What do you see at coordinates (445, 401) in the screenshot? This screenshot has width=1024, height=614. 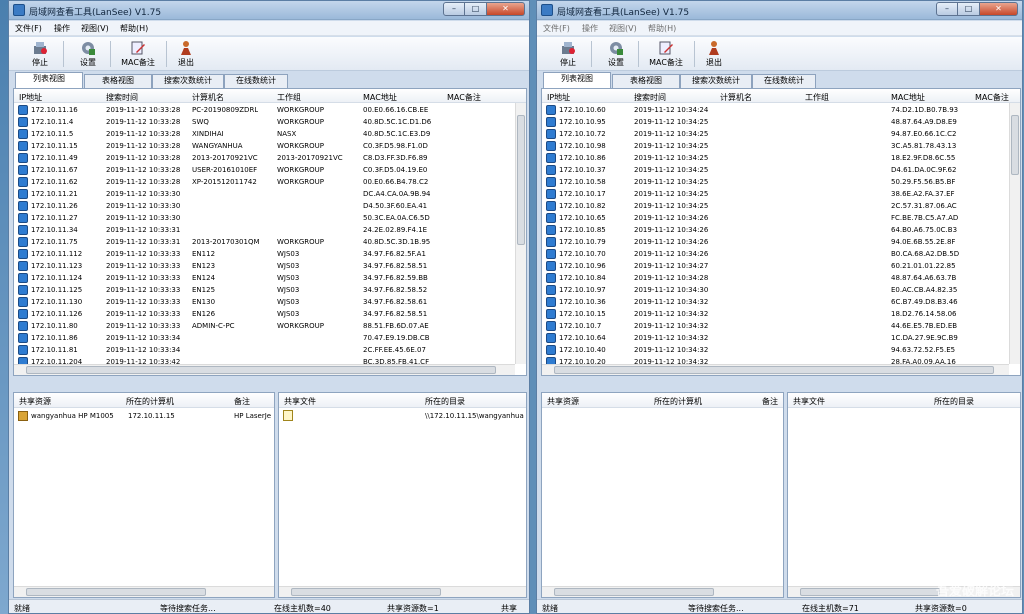 I see `col-directory: 所在的目录` at bounding box center [445, 401].